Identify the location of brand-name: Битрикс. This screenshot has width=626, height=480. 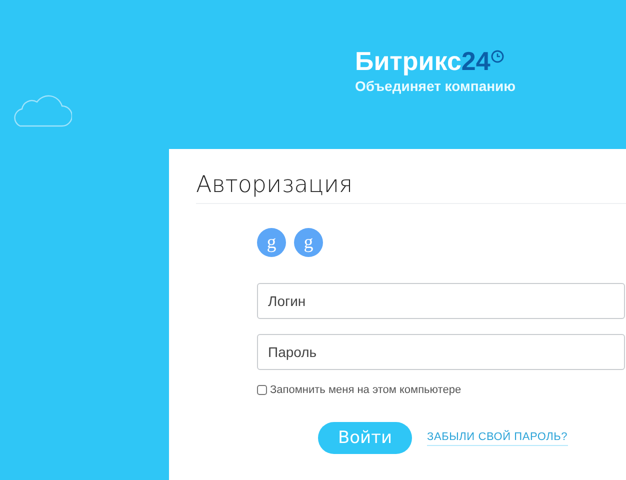
(408, 61).